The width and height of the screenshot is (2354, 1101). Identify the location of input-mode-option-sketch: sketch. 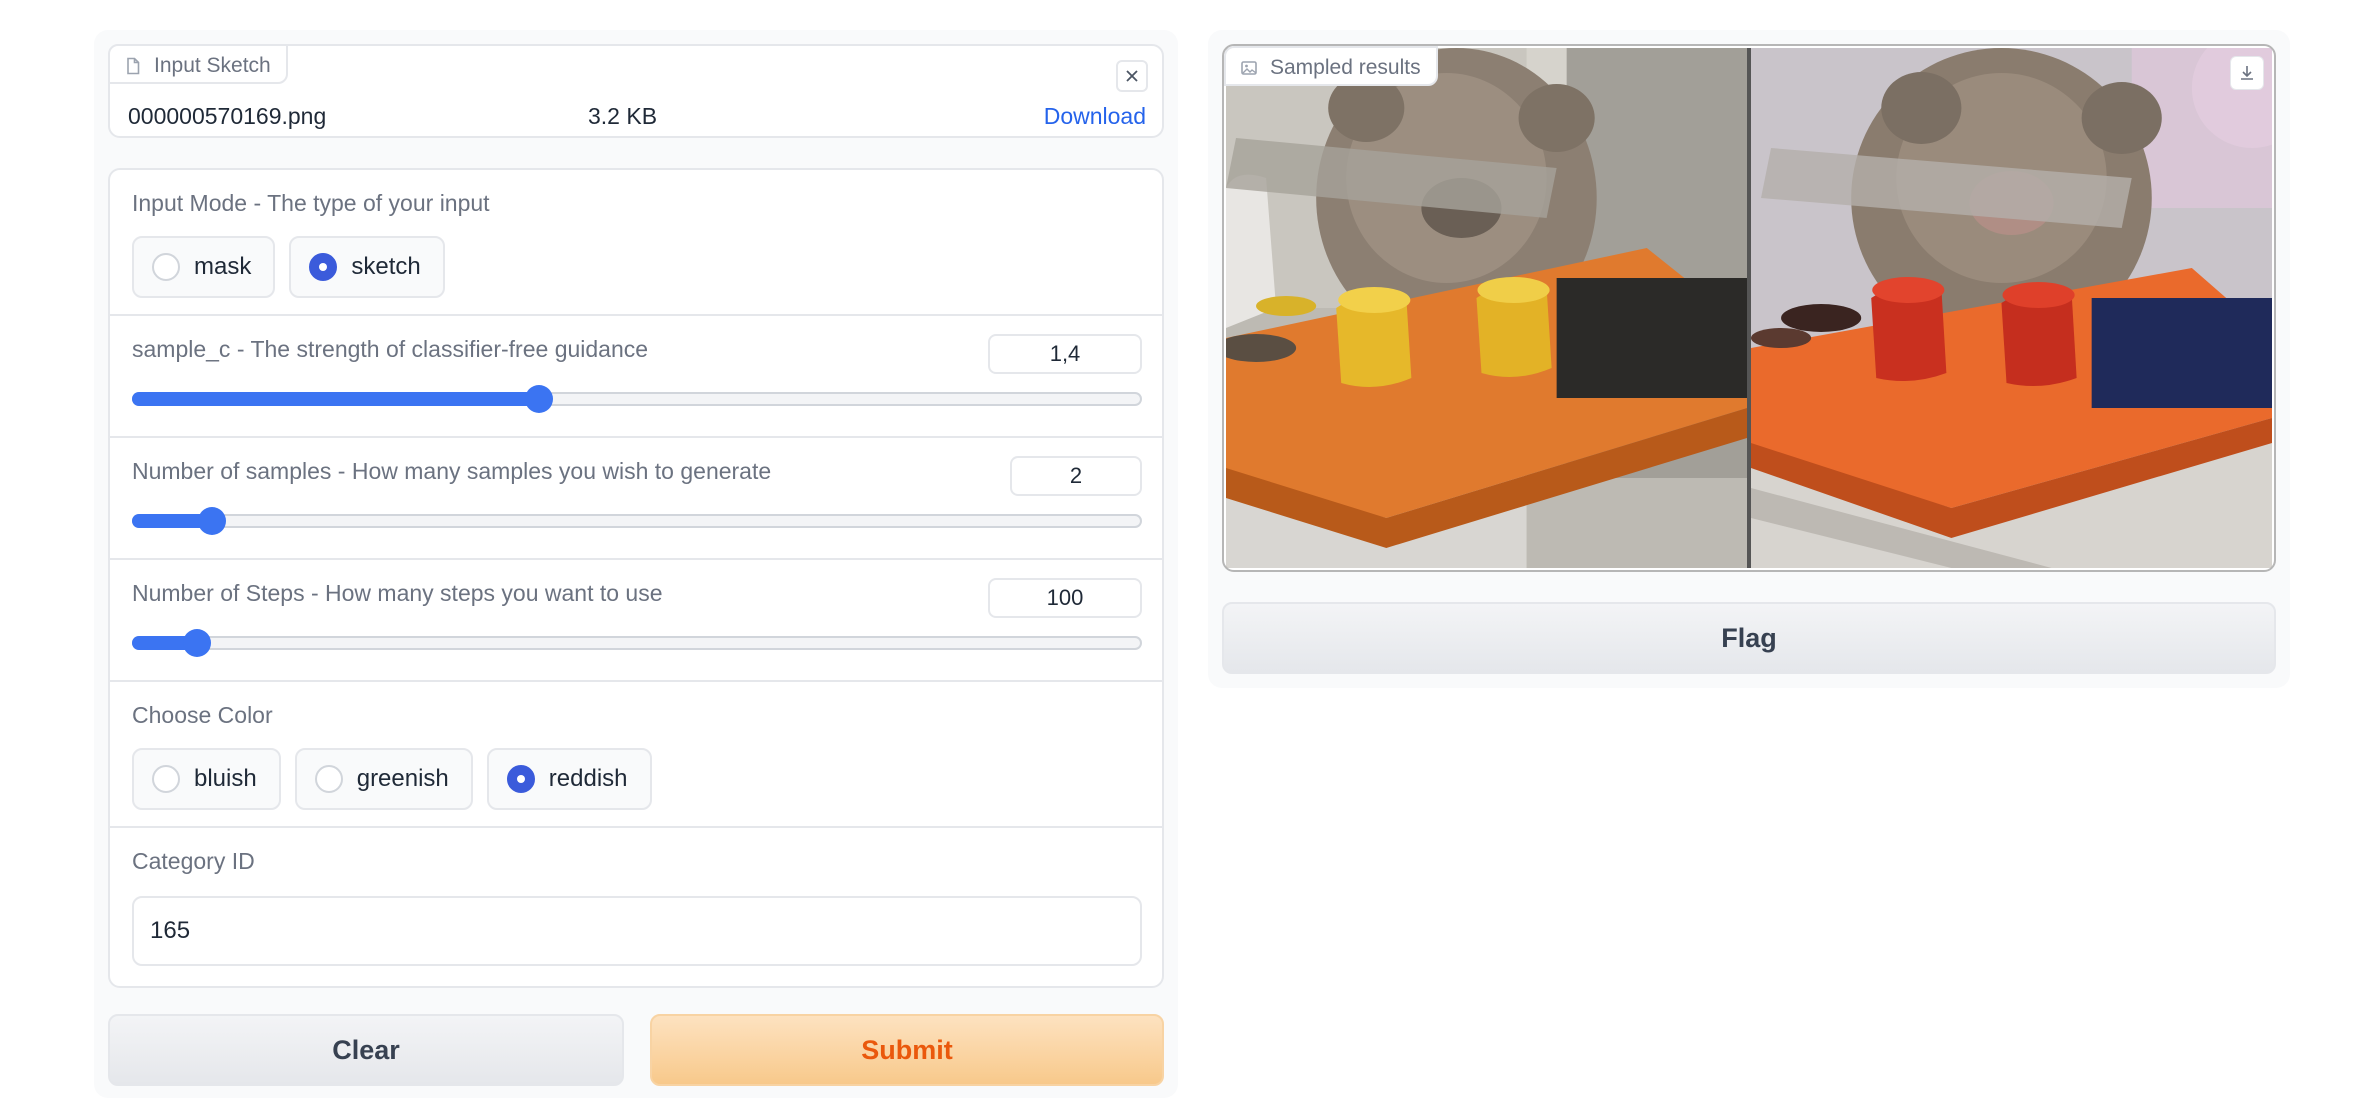
(367, 267).